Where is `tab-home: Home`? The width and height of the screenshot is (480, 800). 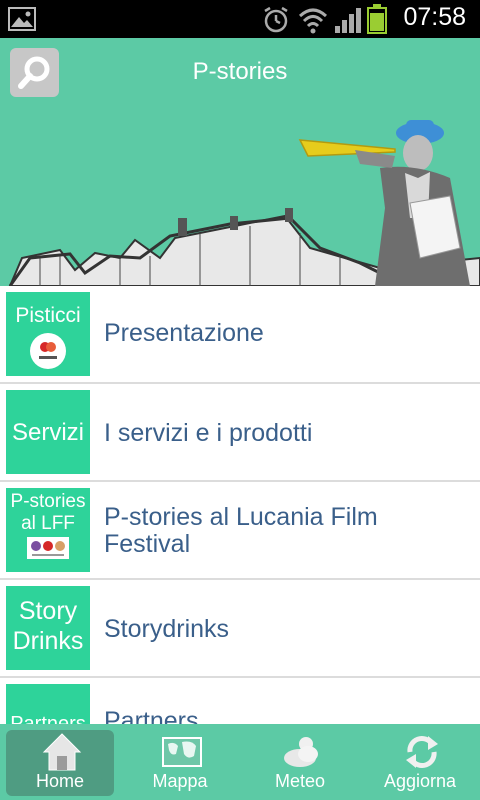
tab-home: Home is located at coordinates (60, 763).